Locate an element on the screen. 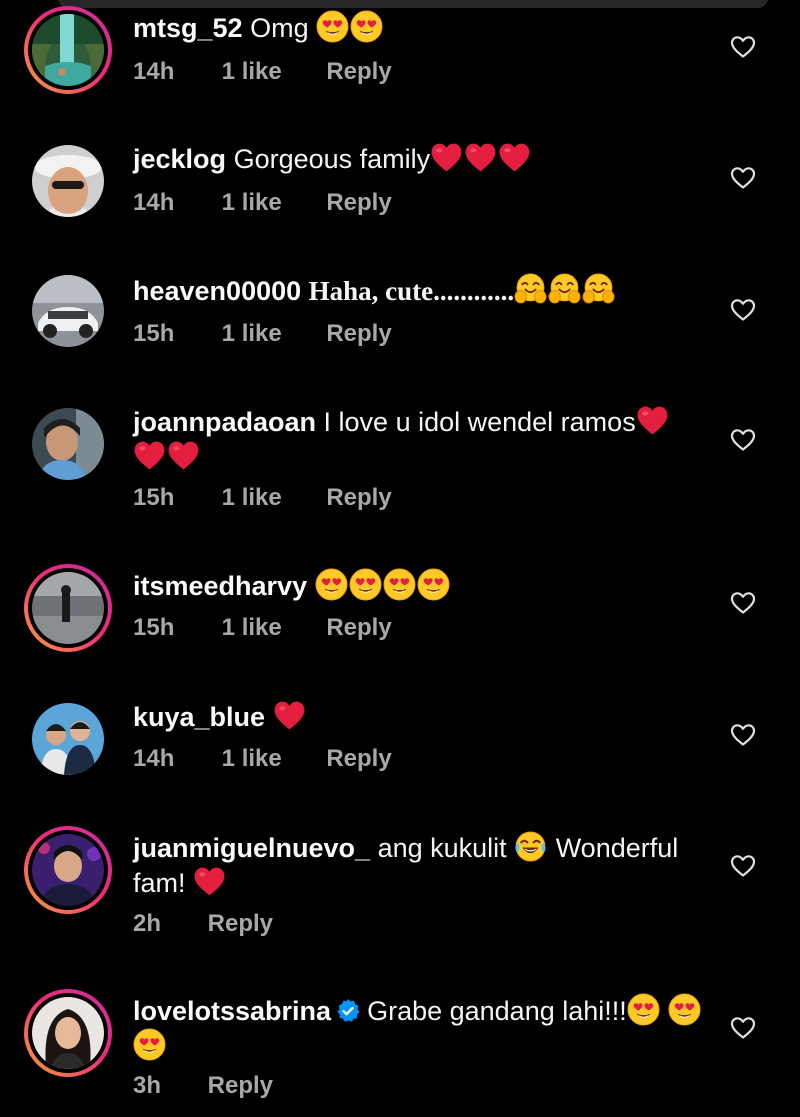 This screenshot has width=800, height=1117. comment-username: kuya_blue is located at coordinates (199, 717).